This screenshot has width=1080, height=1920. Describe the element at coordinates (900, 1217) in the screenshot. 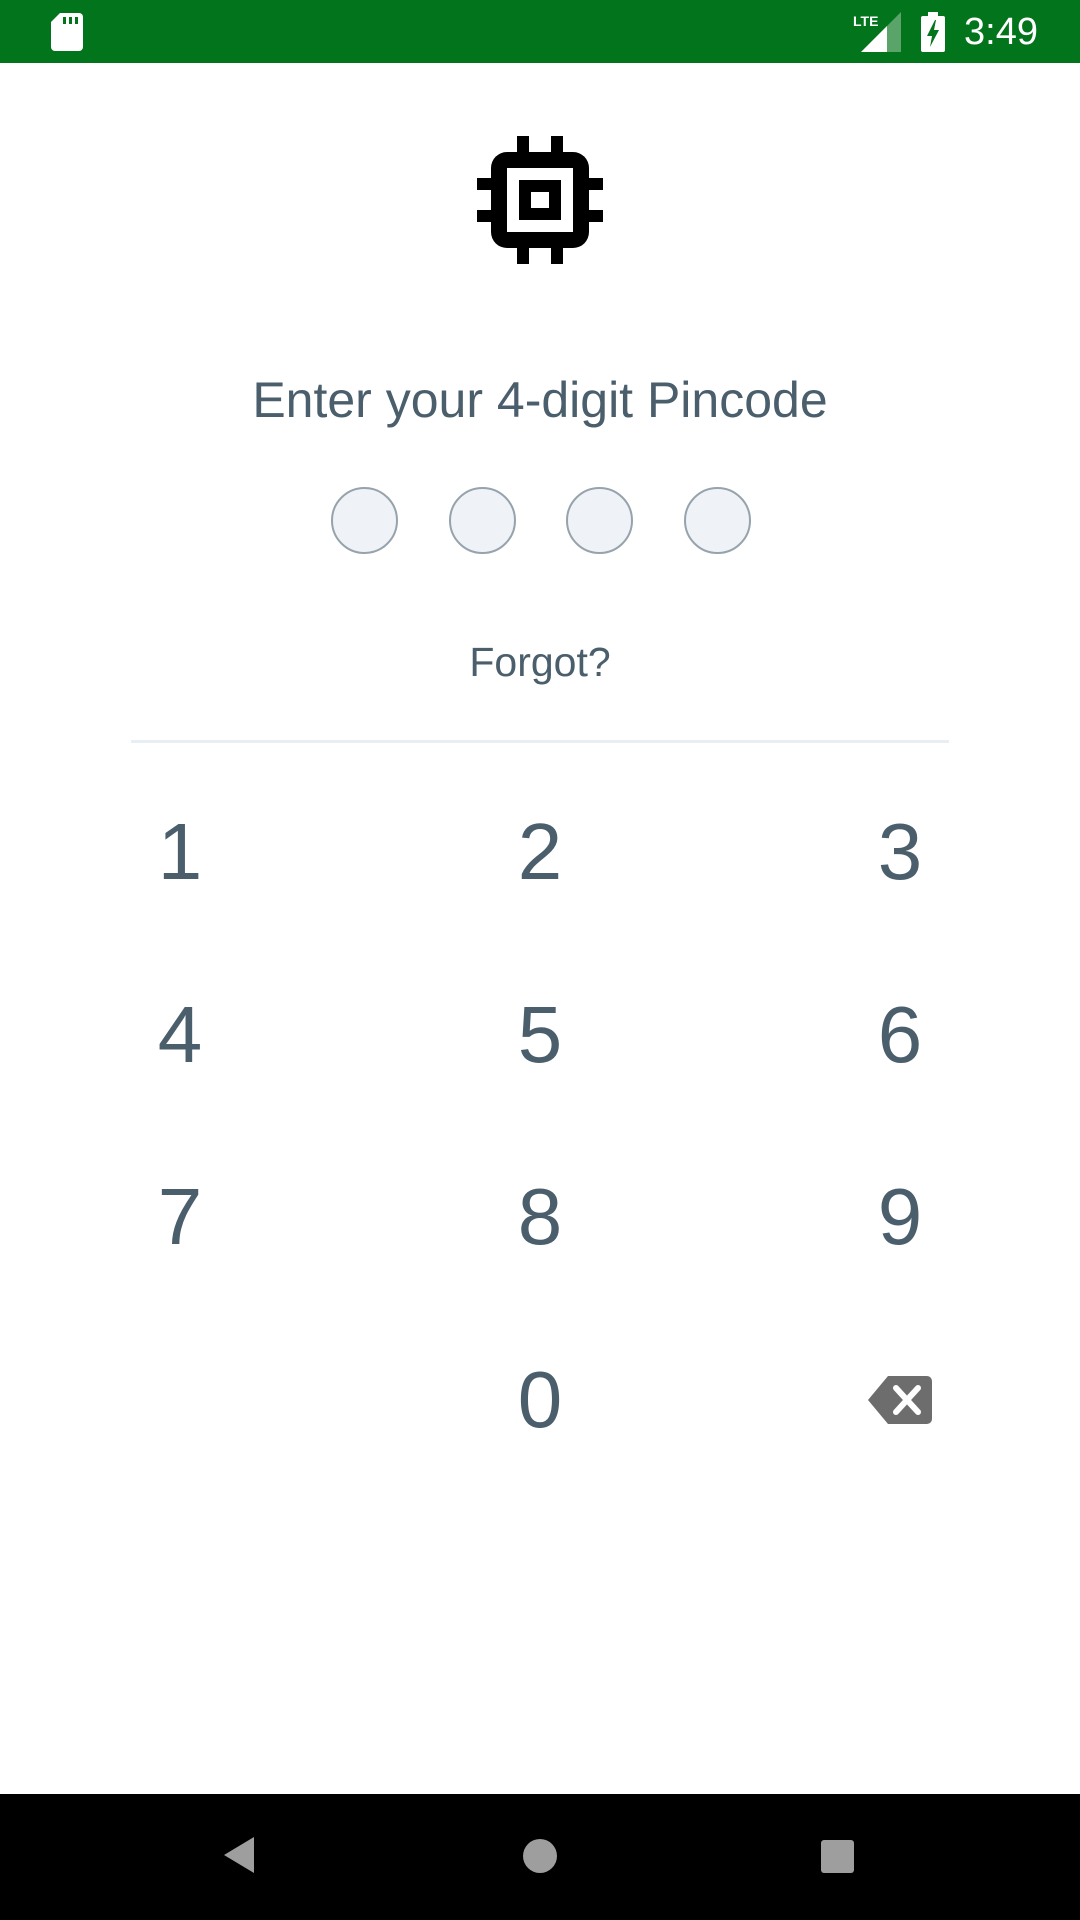

I see `key-9: 9` at that location.